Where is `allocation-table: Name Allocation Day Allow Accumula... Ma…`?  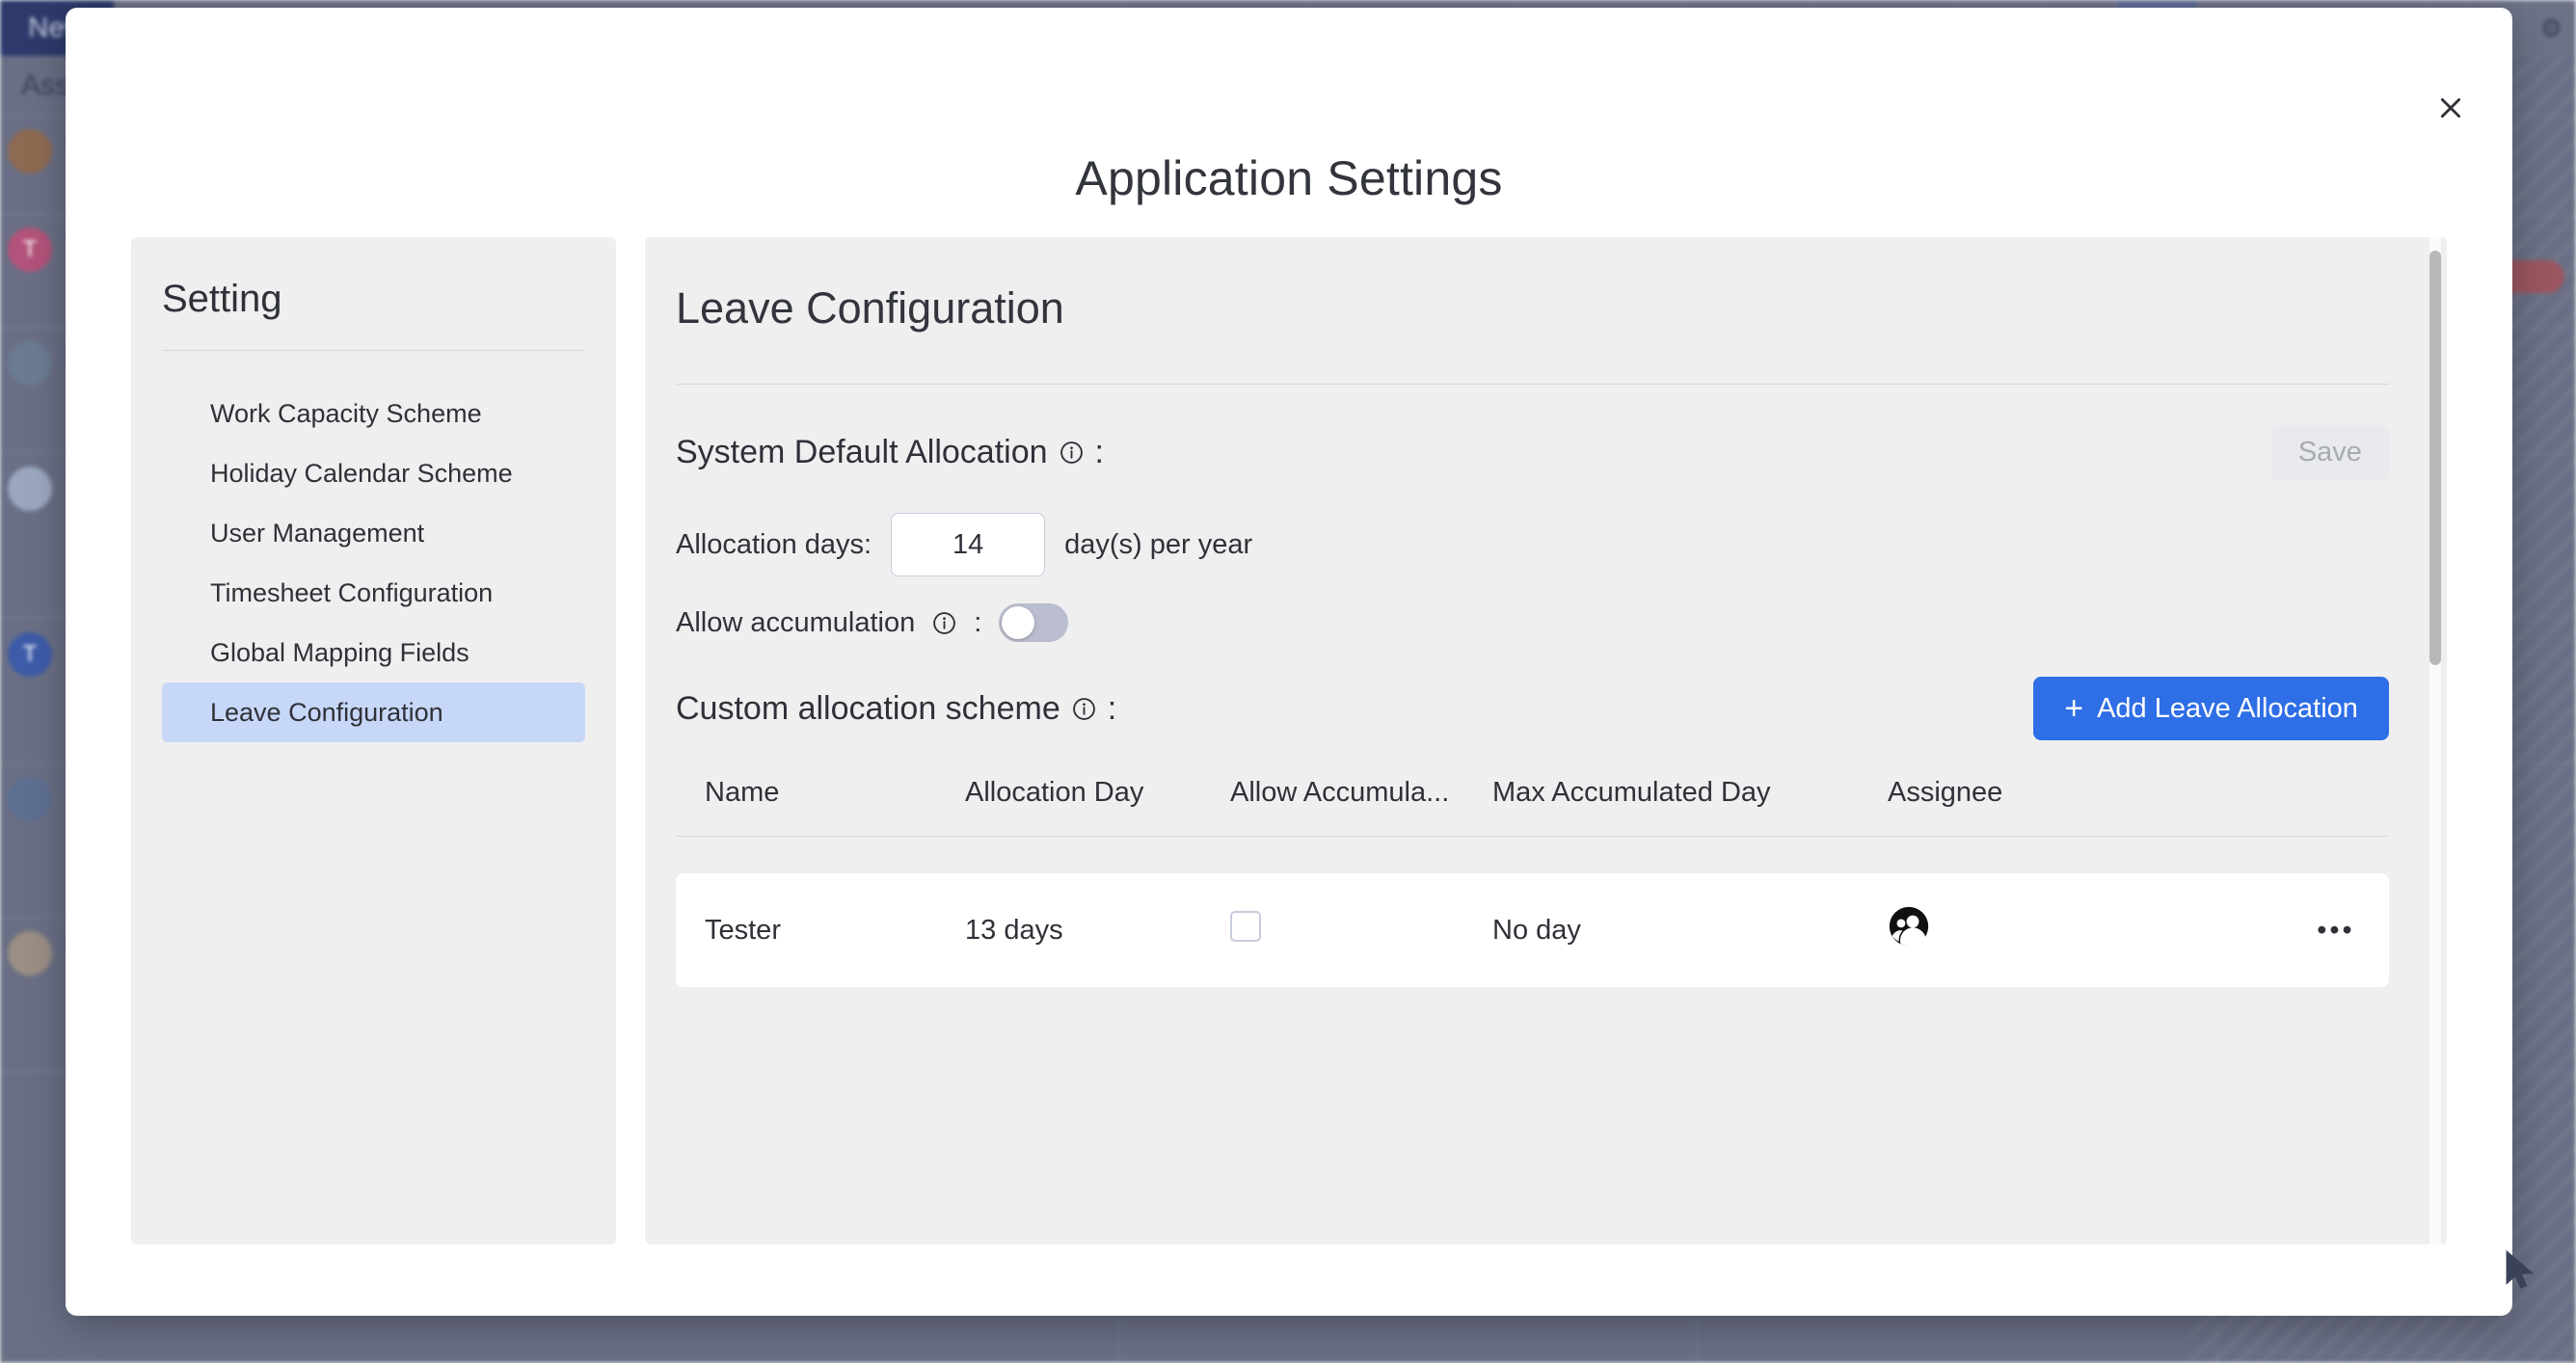
allocation-table: Name Allocation Day Allow Accumula... Ma… is located at coordinates (1533, 882).